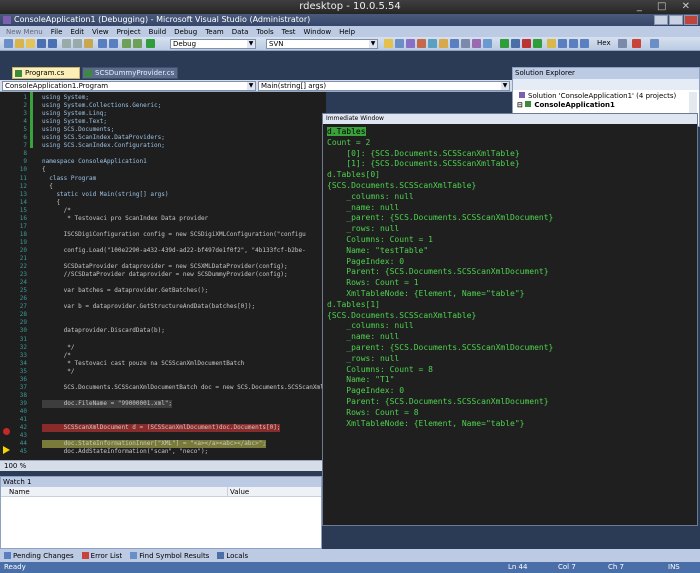  Describe the element at coordinates (56, 356) in the screenshot. I see `code-line: /*` at that location.